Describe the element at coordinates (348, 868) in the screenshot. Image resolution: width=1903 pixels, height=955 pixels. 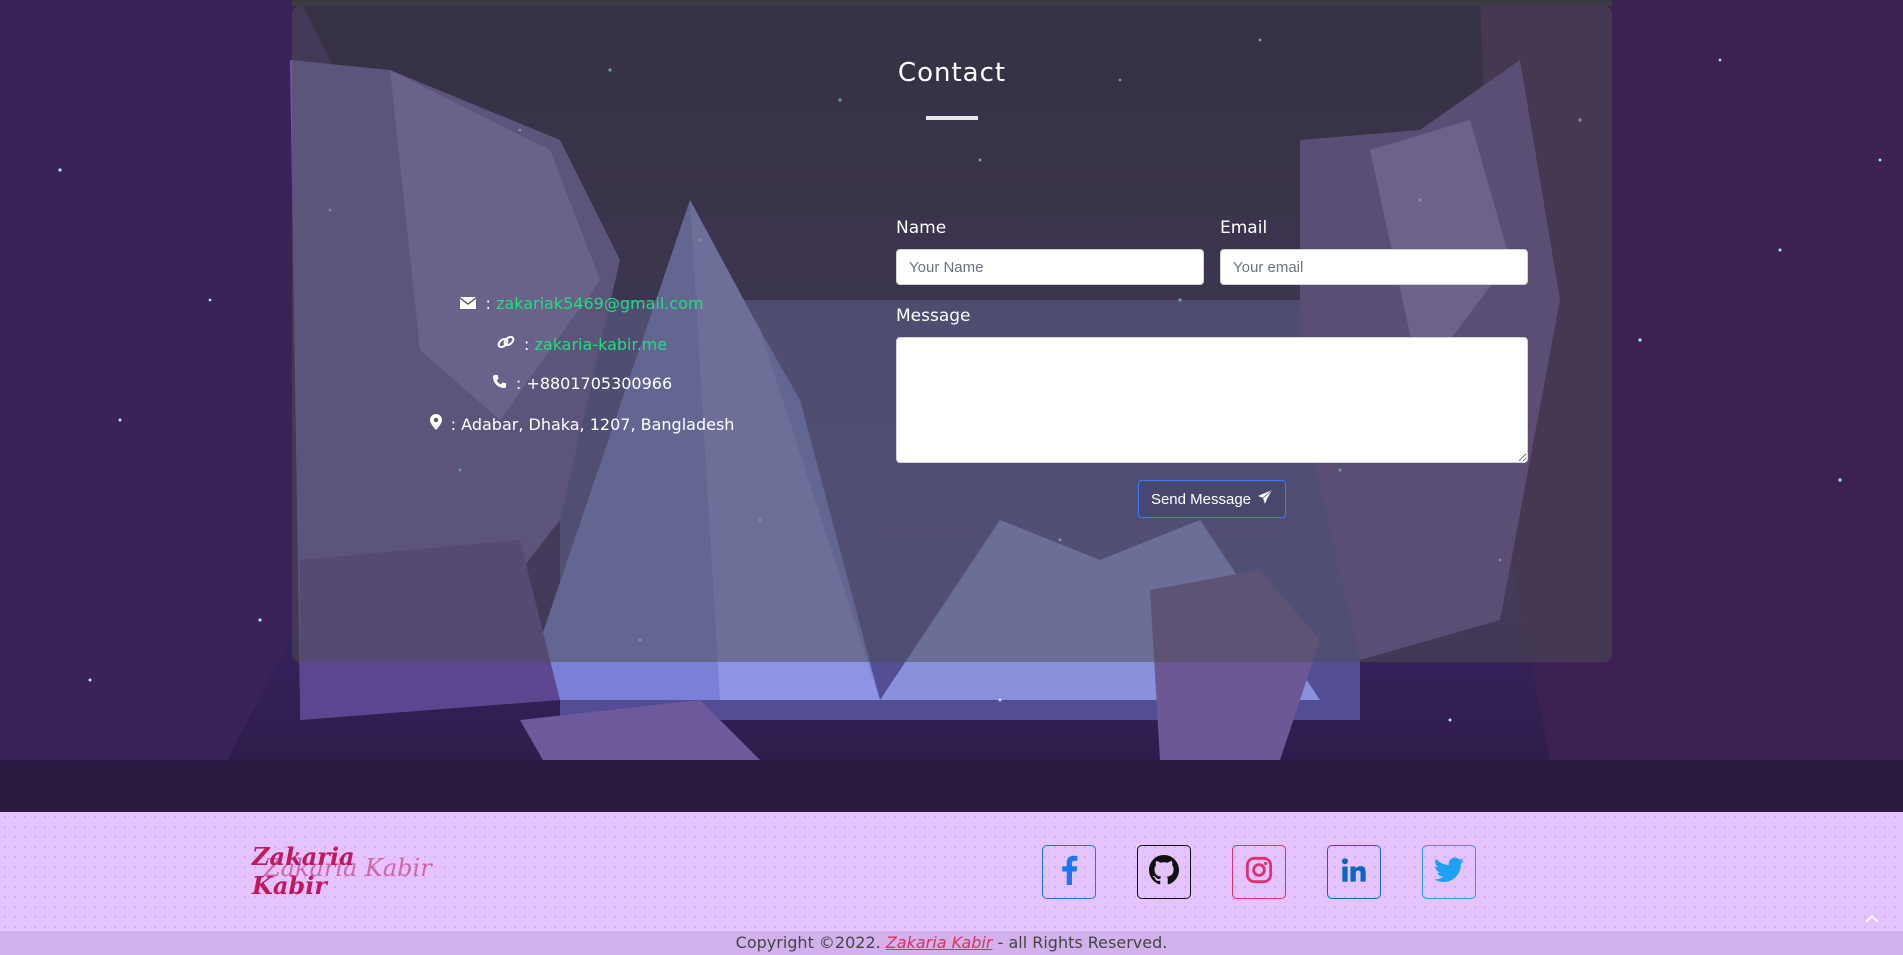
I see `logo-text-shadow: Zakaria Kabir` at that location.